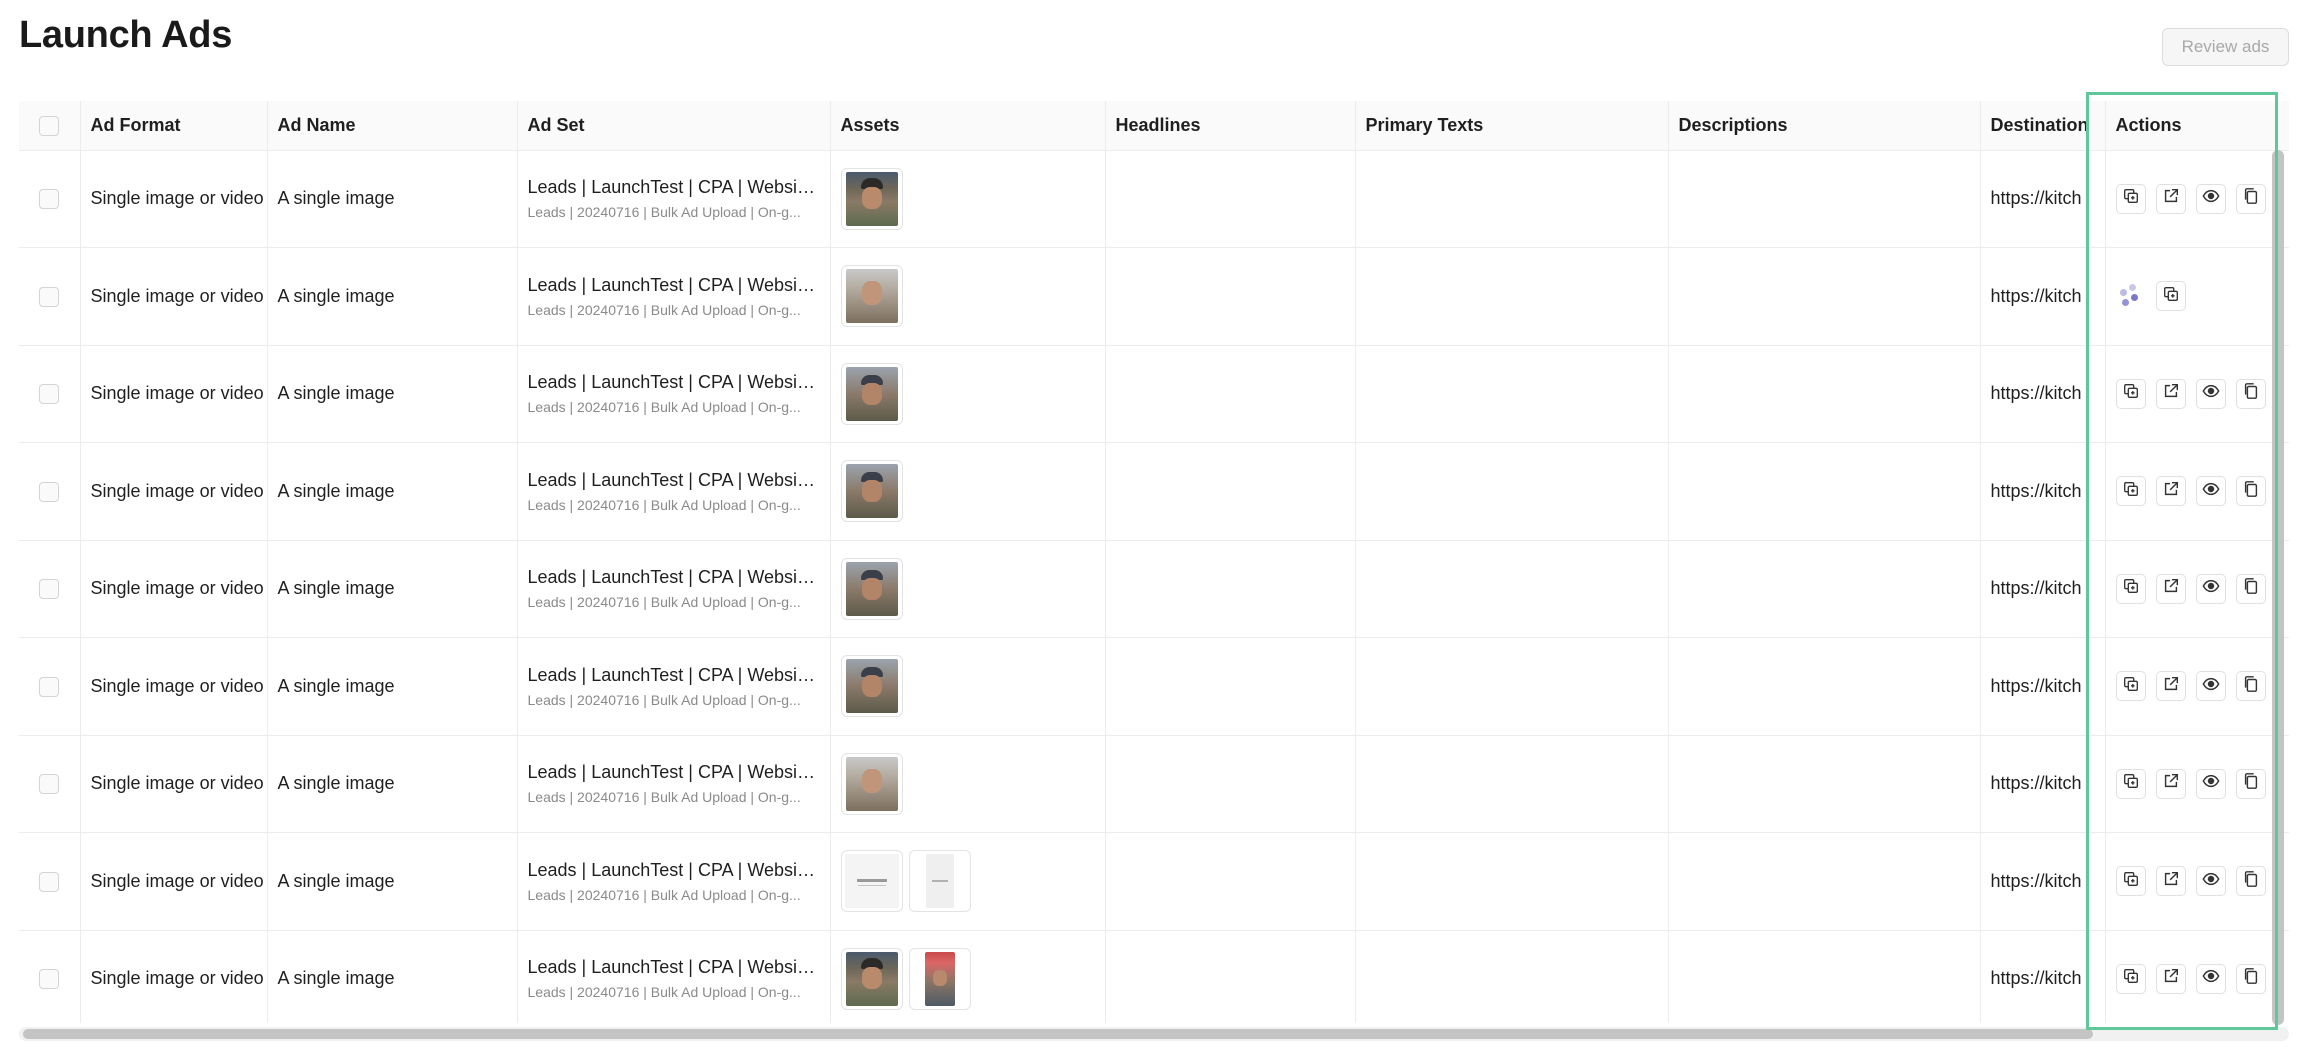 Image resolution: width=2304 pixels, height=1057 pixels. Describe the element at coordinates (2278, 587) in the screenshot. I see `vertical-scrollbar` at that location.